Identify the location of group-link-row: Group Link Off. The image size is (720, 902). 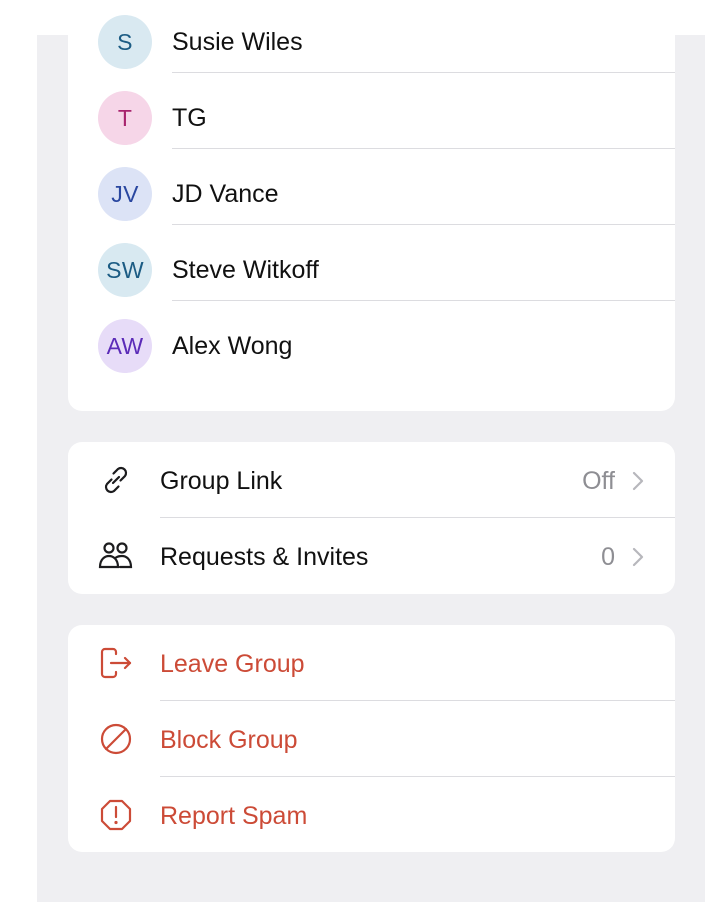
(371, 480).